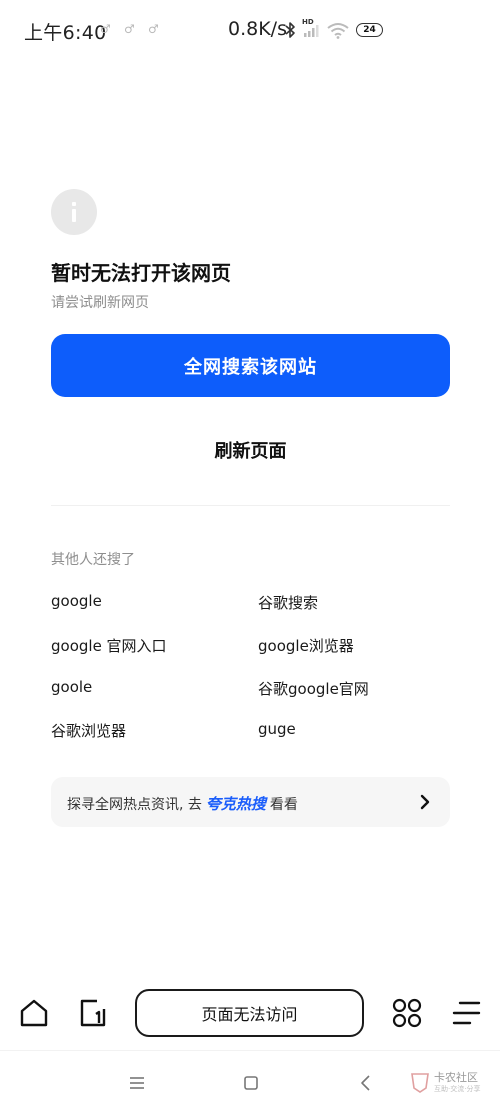 This screenshot has width=500, height=1111. Describe the element at coordinates (235, 804) in the screenshot. I see `hot-search-brand: 夸克热搜` at that location.